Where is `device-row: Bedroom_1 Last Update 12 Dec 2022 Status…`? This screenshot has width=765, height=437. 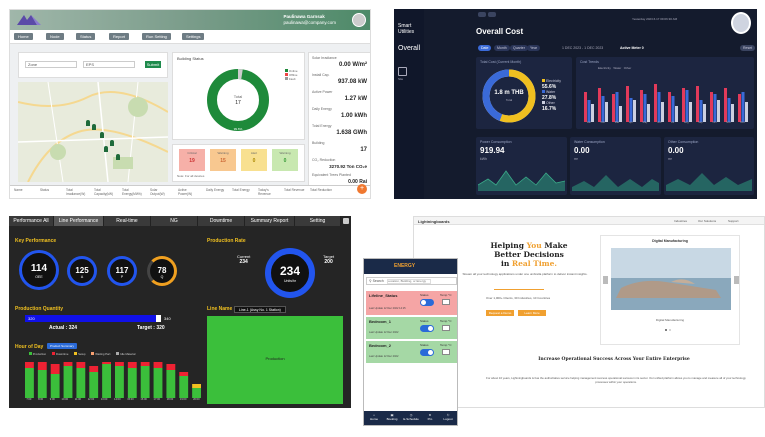 device-row: Bedroom_1 Last Update 12 Dec 2022 Status… is located at coordinates (411, 328).